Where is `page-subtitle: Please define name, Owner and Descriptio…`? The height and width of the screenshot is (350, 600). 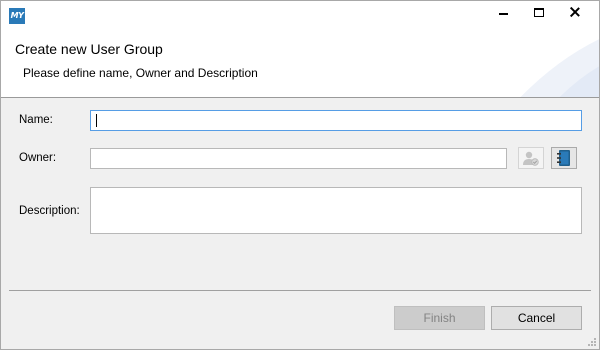 page-subtitle: Please define name, Owner and Descriptio… is located at coordinates (140, 73).